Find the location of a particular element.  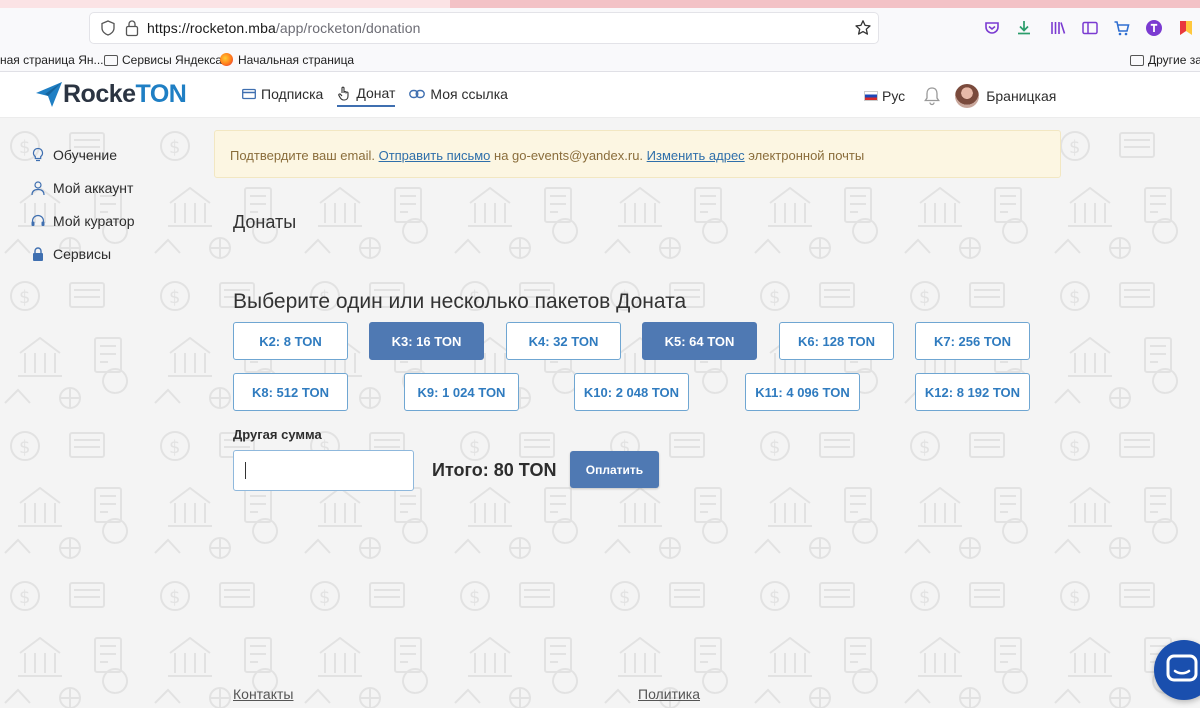

package-button: K10: 2 048 TON is located at coordinates (631, 392).